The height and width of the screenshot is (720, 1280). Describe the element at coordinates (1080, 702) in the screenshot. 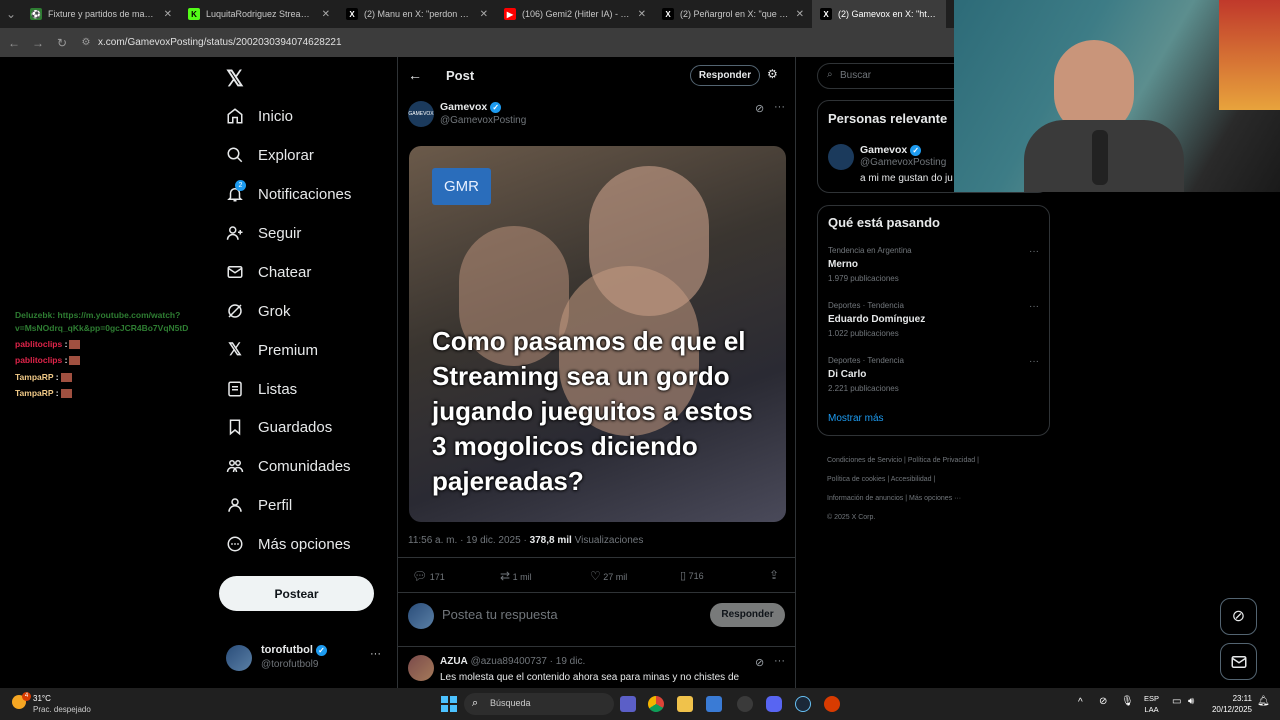

I see `tray-chevron-icon: ^` at that location.